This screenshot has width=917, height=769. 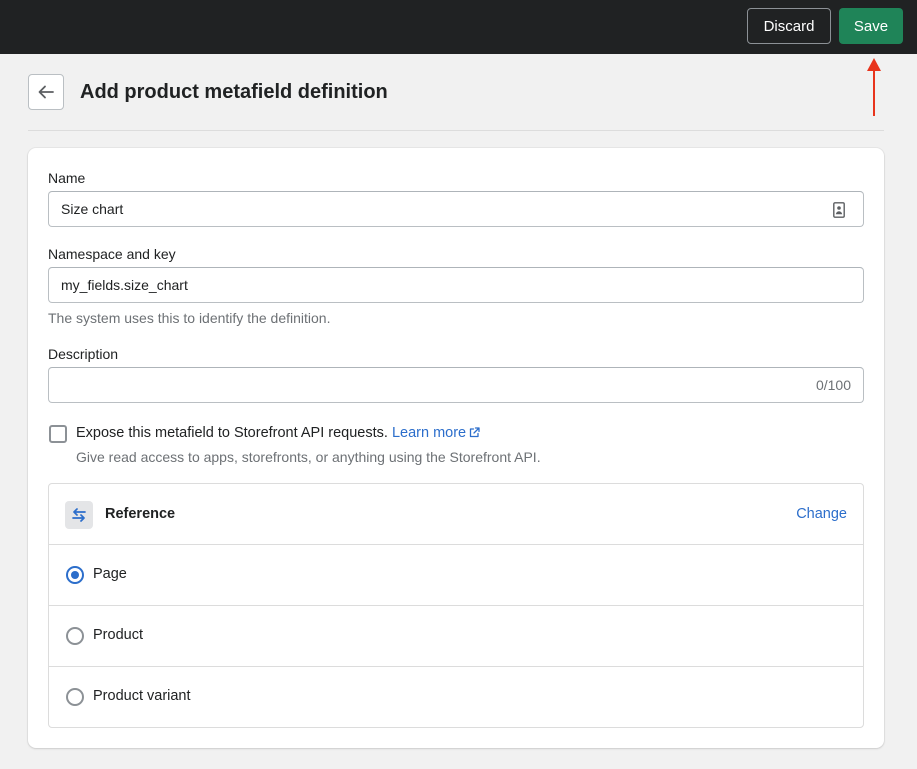 What do you see at coordinates (234, 92) in the screenshot?
I see `page-title: Add product metafield definition` at bounding box center [234, 92].